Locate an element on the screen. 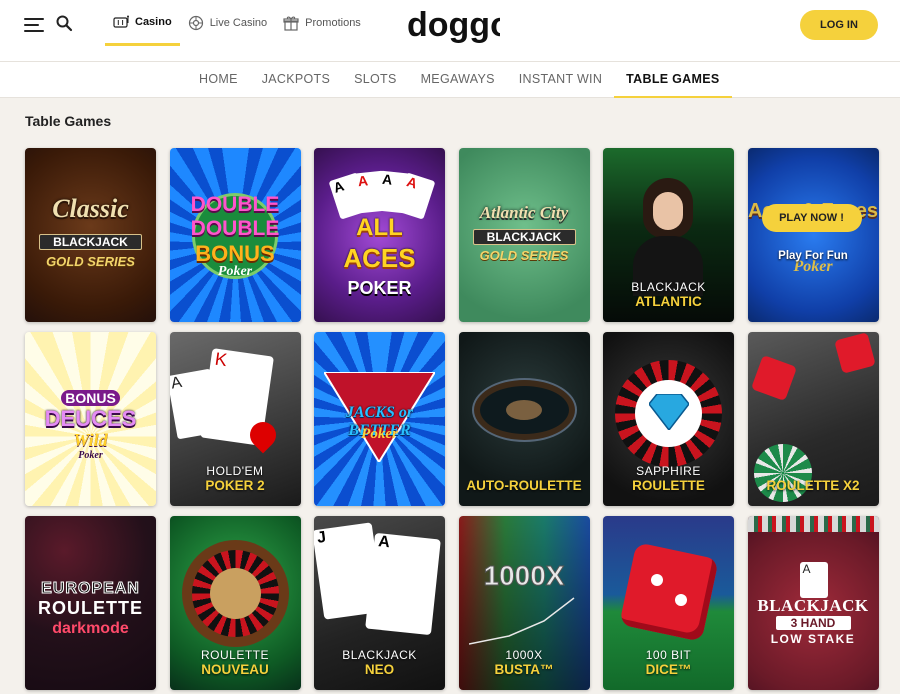  game-title-line2: BUSTA™ is located at coordinates (524, 669).